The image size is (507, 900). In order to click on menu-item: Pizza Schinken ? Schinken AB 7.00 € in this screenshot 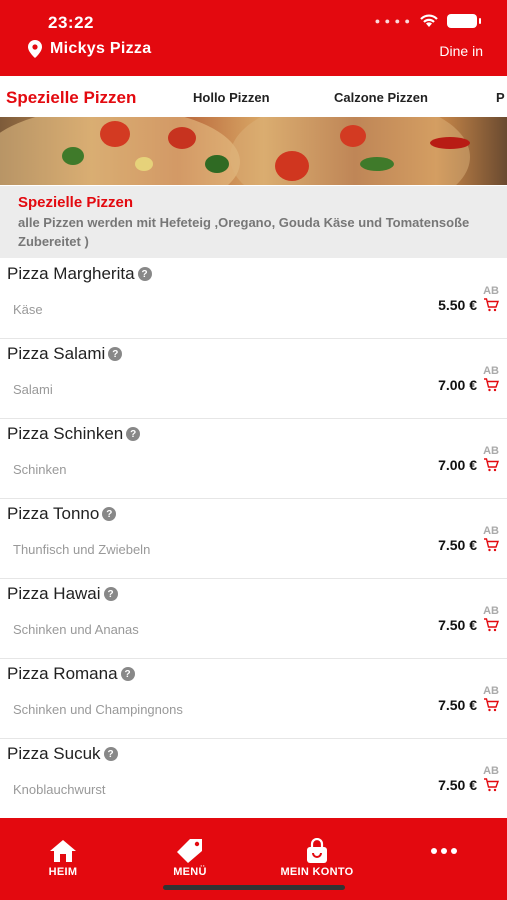, I will do `click(253, 459)`.